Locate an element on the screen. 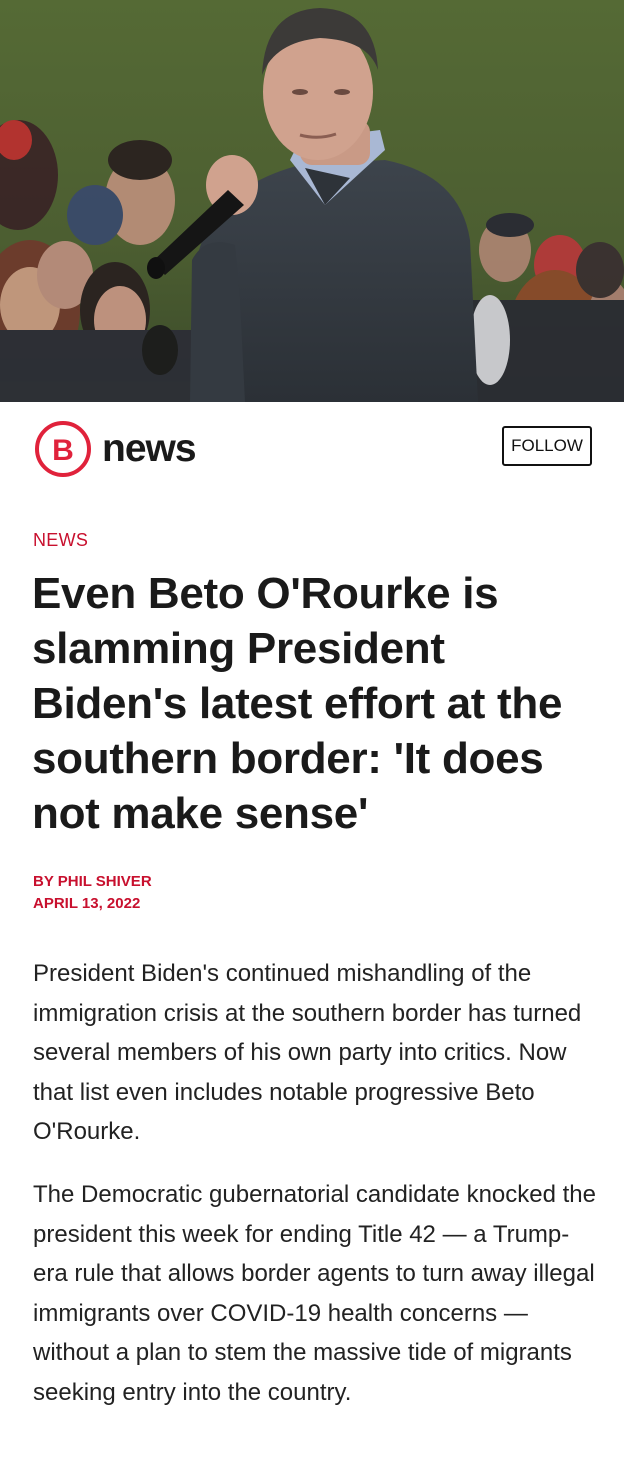  article-author: BY PHIL SHIVER is located at coordinates (92, 882).